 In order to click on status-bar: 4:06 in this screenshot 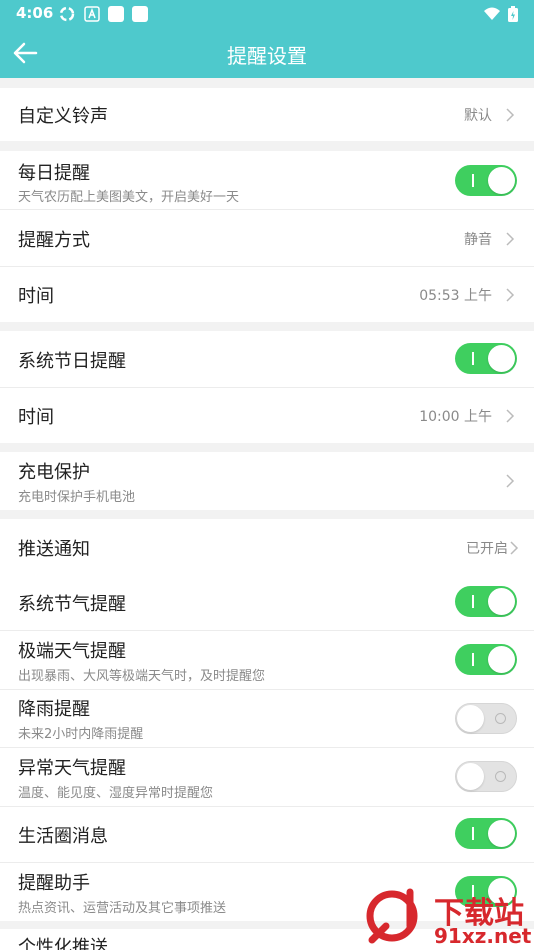, I will do `click(267, 14)`.